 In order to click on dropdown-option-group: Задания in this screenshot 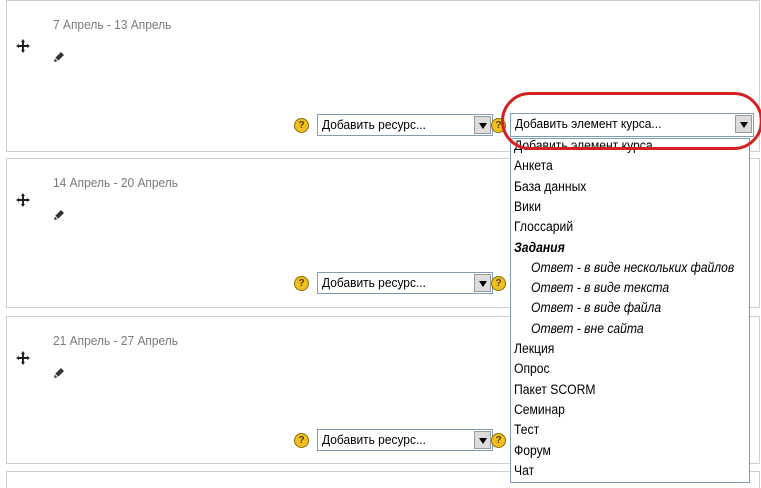, I will do `click(539, 247)`.